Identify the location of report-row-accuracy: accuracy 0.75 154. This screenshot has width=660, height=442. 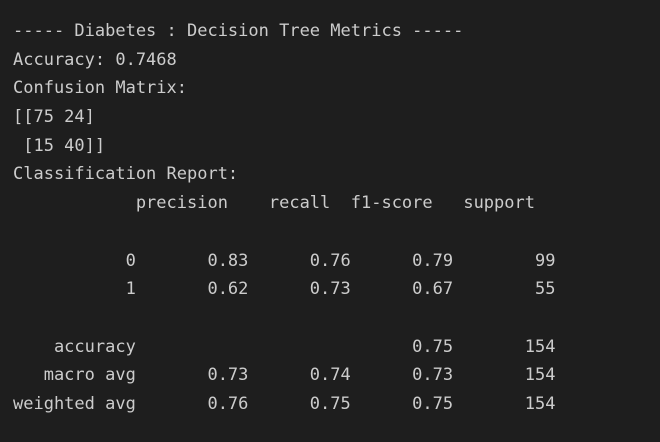
(284, 346).